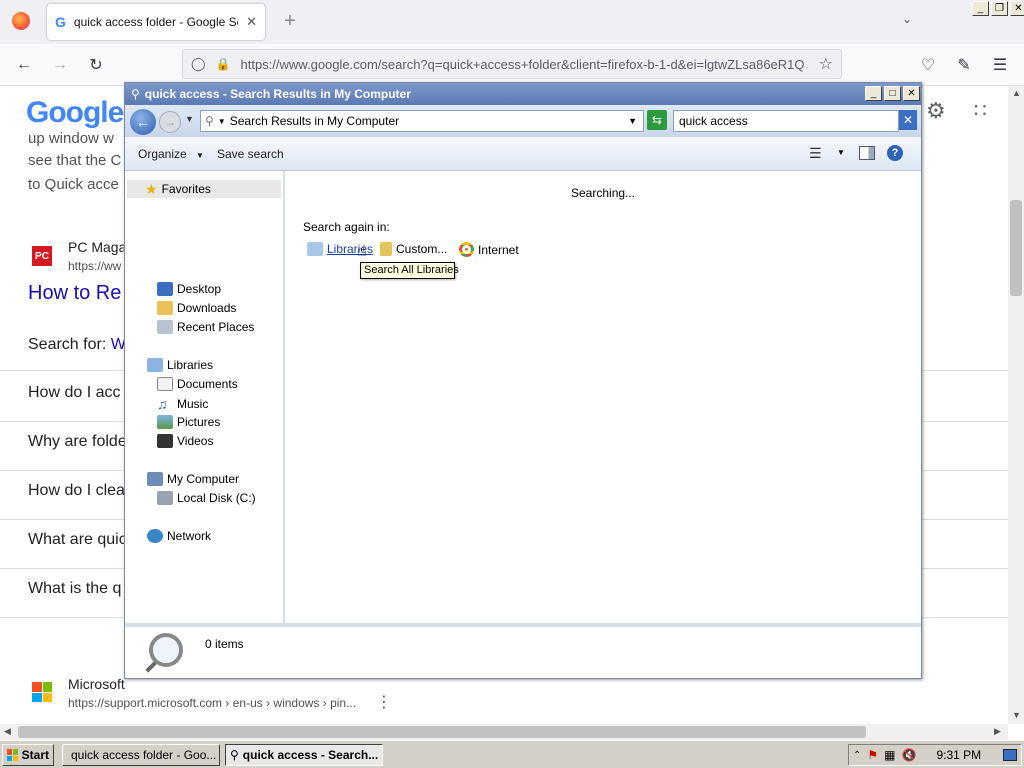 This screenshot has height=768, width=1024. I want to click on scroll-right-icon: ▶, so click(997, 731).